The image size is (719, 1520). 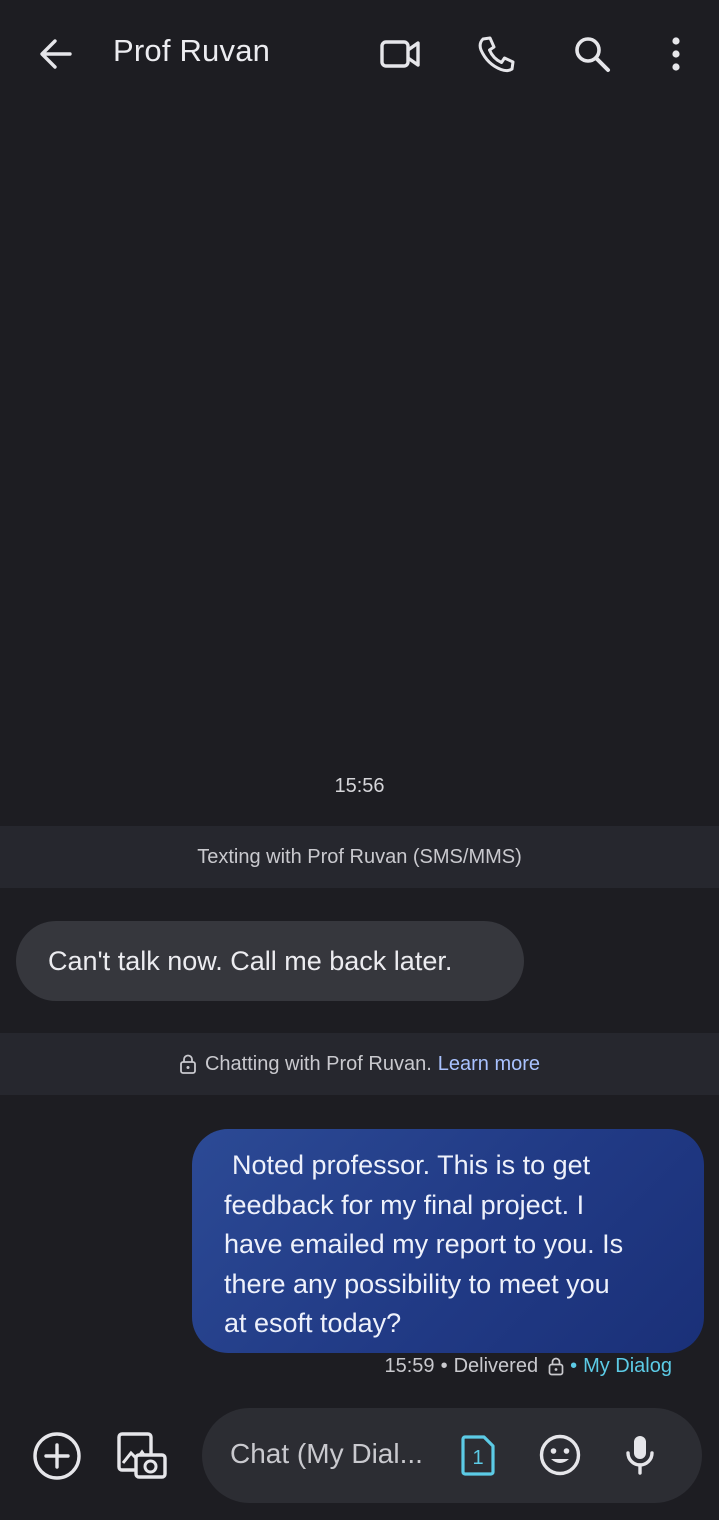 I want to click on add-circle-icon, so click(x=57, y=1456).